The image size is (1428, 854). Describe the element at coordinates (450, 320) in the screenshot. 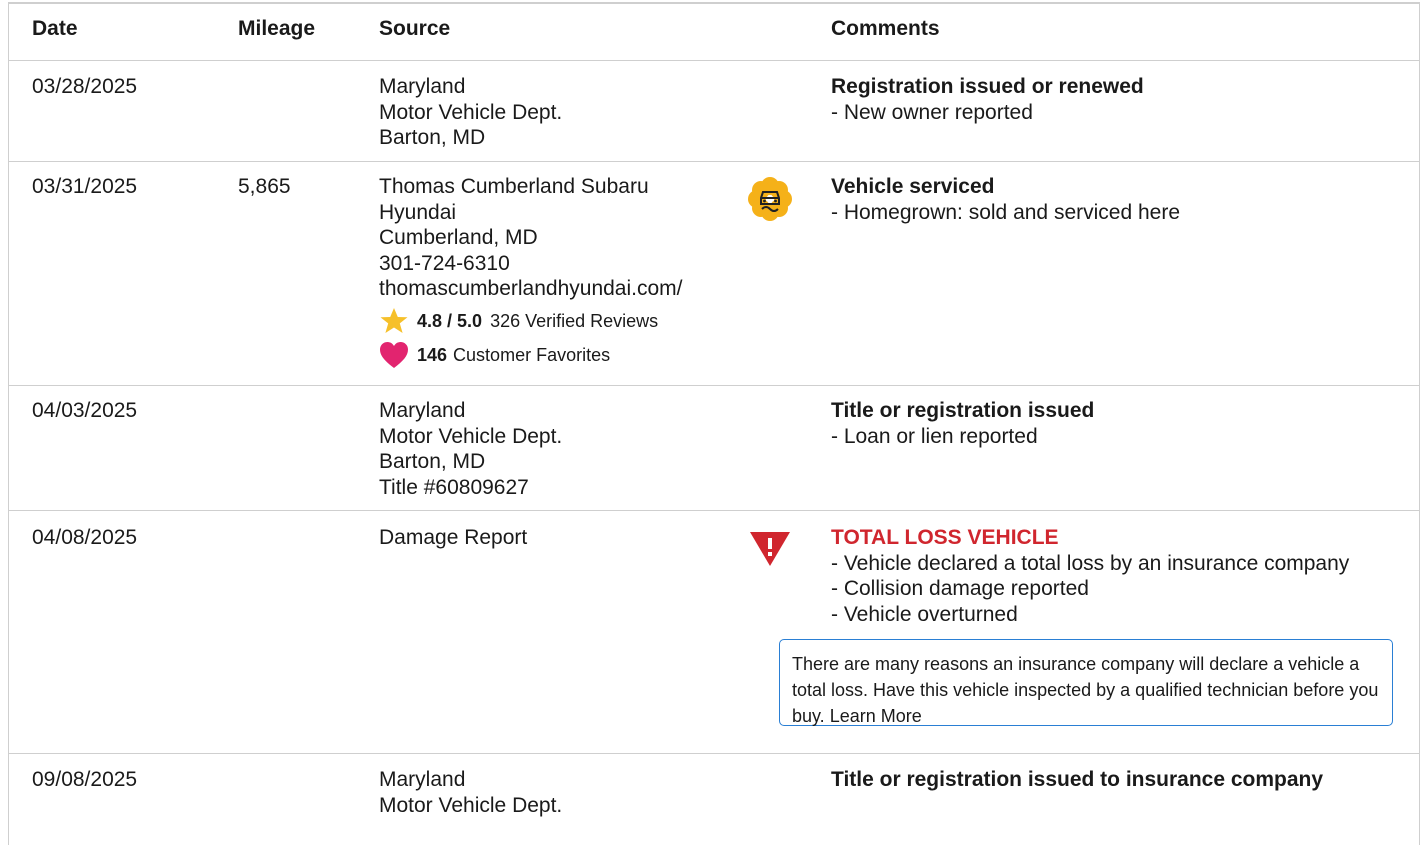

I see `rating-score: 4.8 / 5.0` at that location.